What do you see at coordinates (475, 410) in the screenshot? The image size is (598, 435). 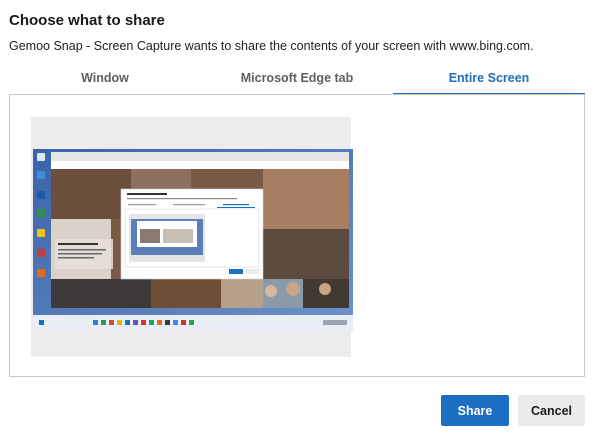 I see `share-button: Share` at bounding box center [475, 410].